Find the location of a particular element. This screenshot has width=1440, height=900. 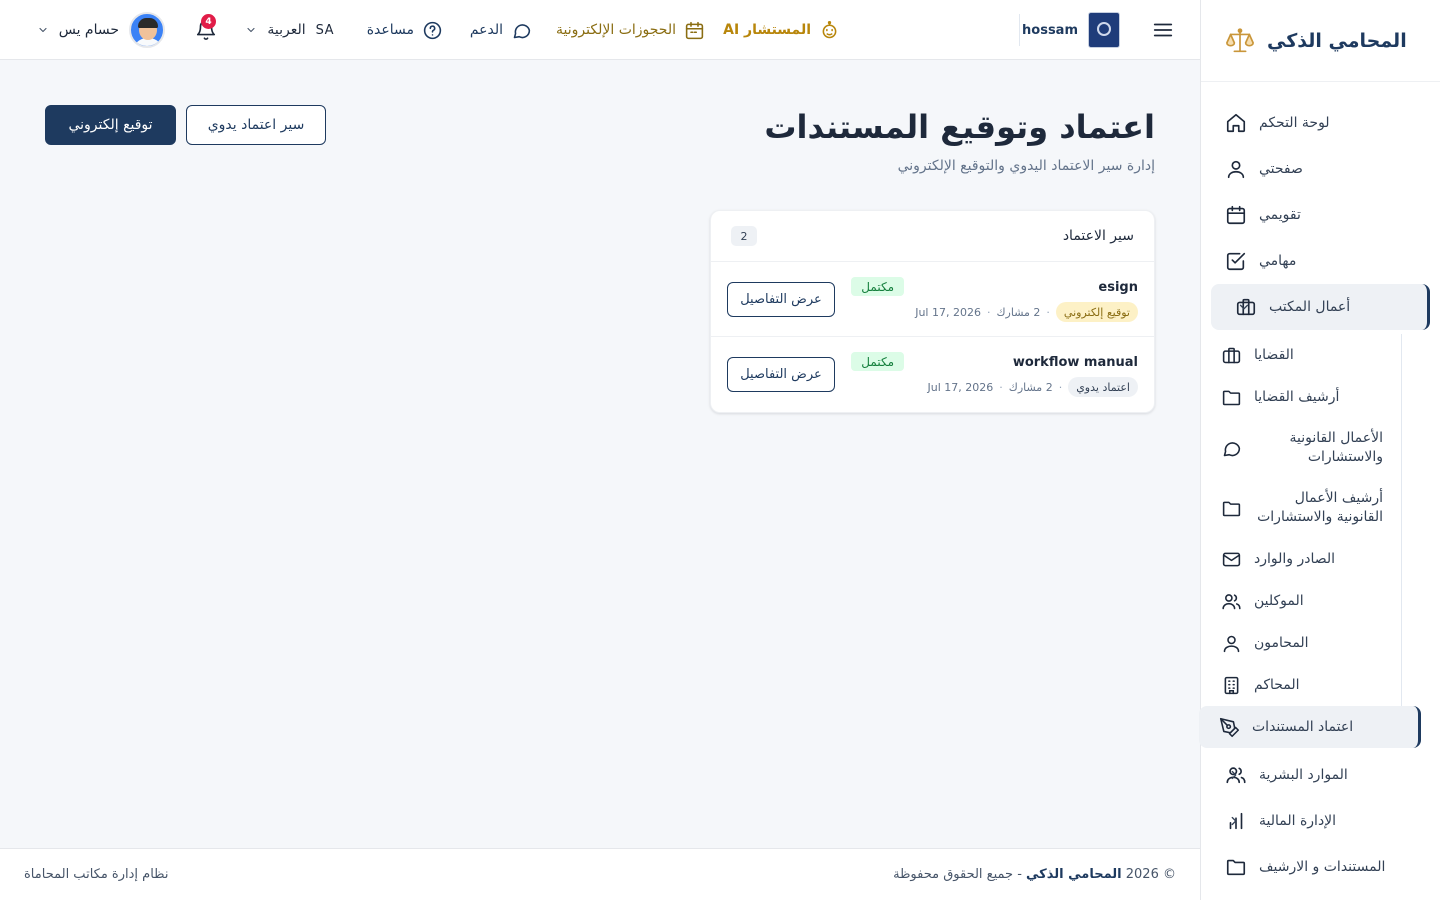

profile-name: حسام يس is located at coordinates (88, 30).